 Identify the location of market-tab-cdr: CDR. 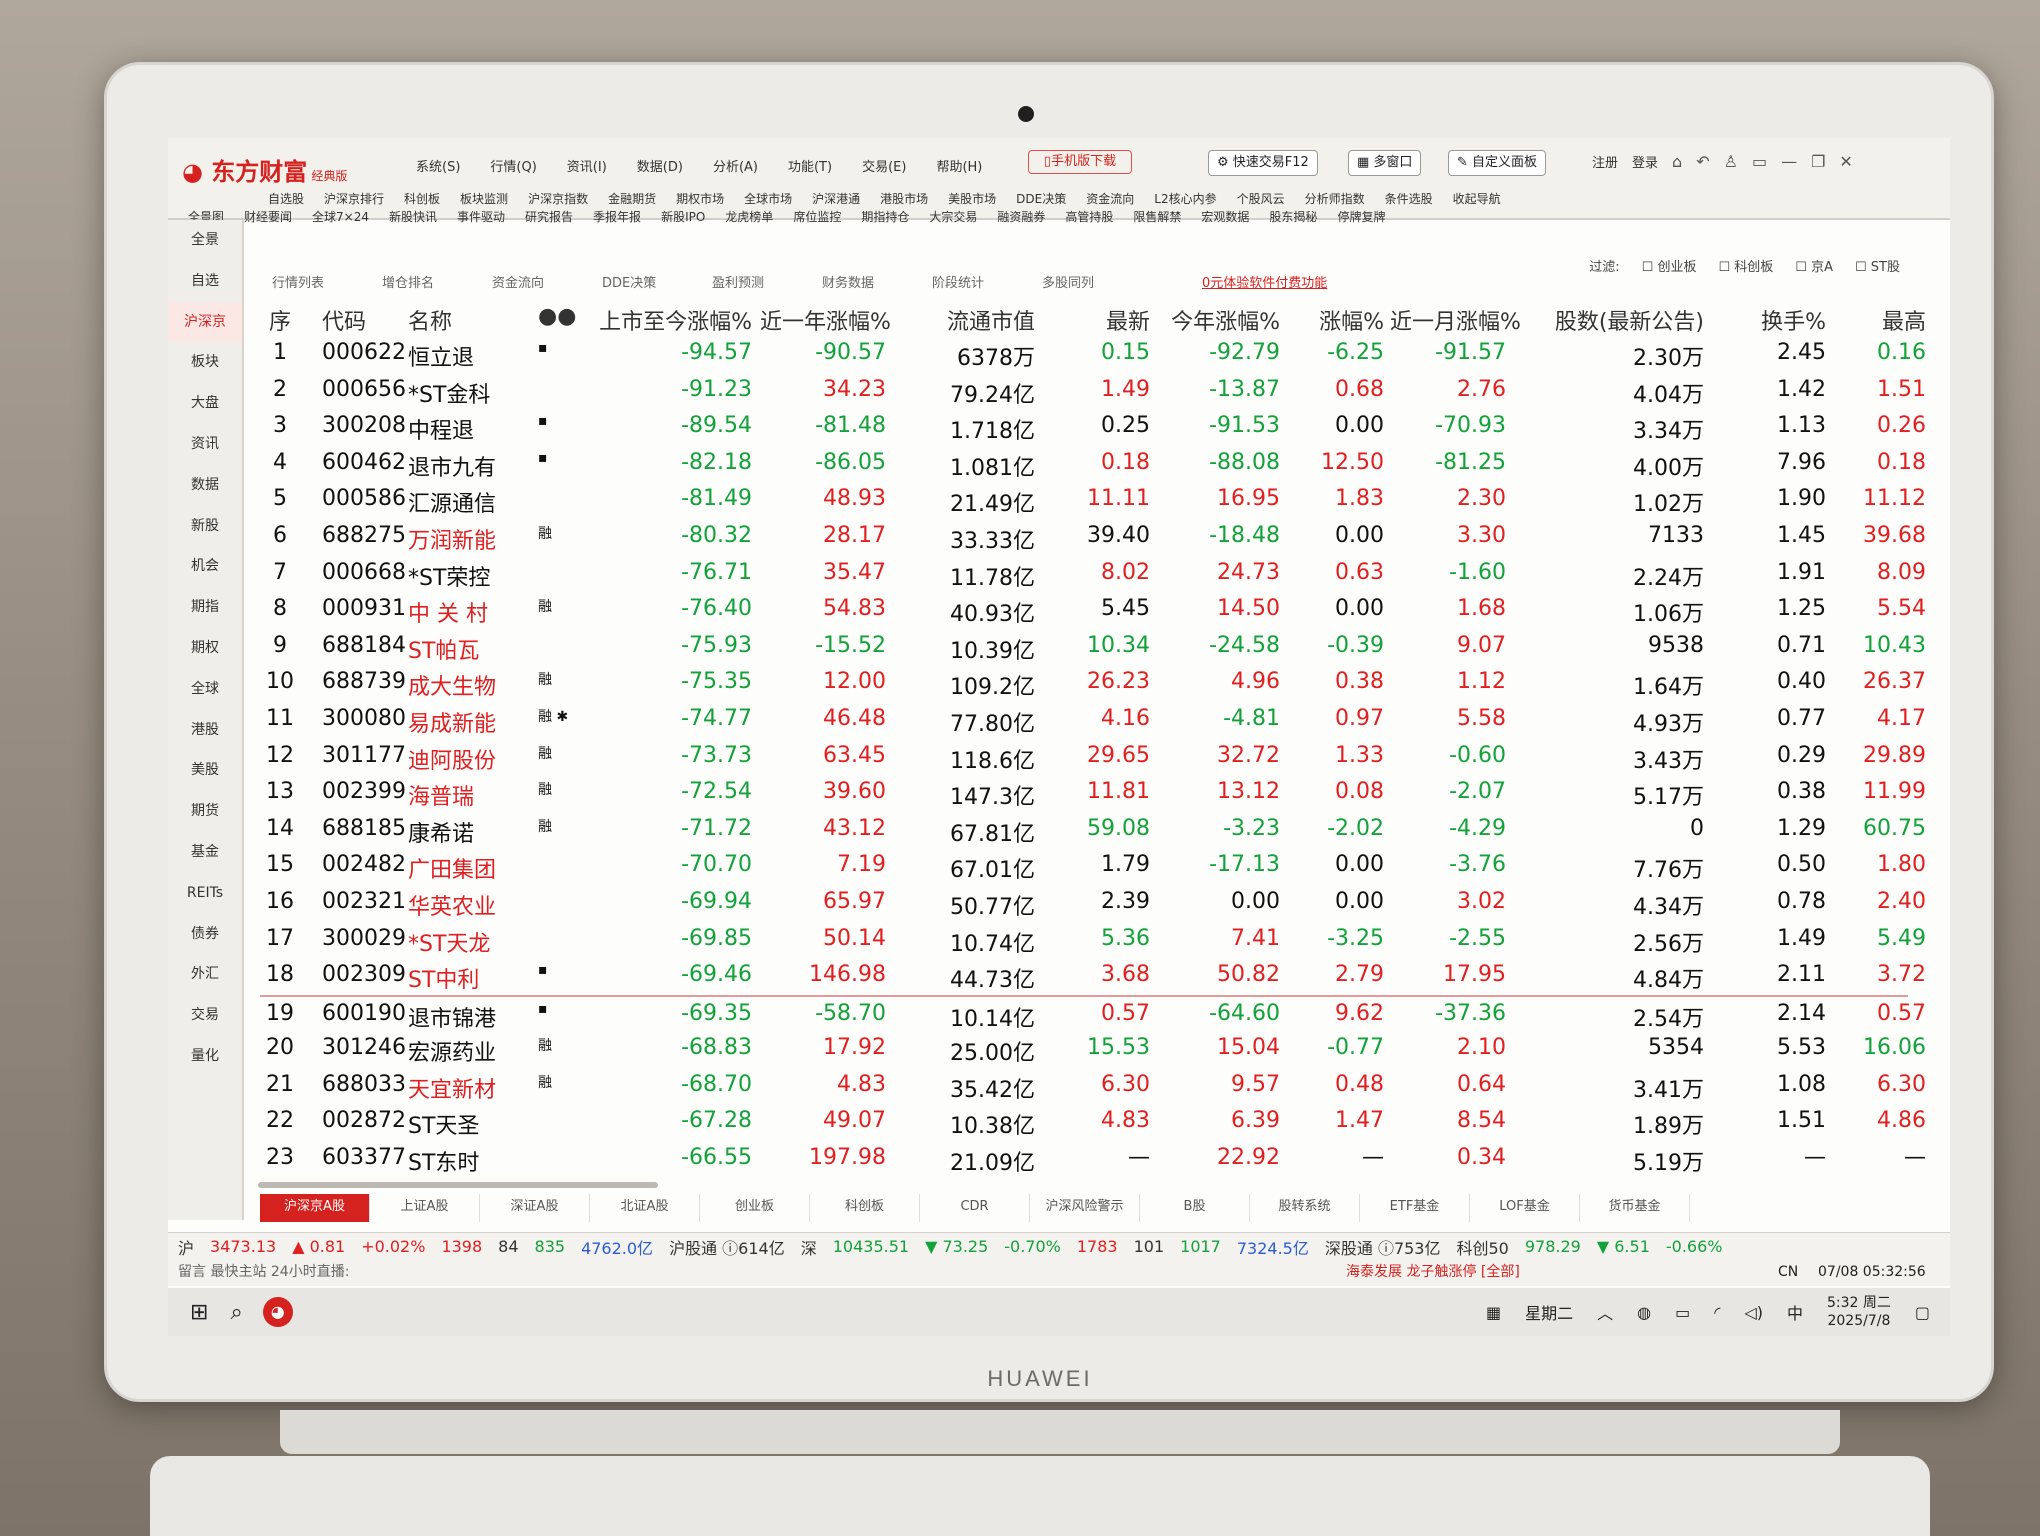
(975, 1208).